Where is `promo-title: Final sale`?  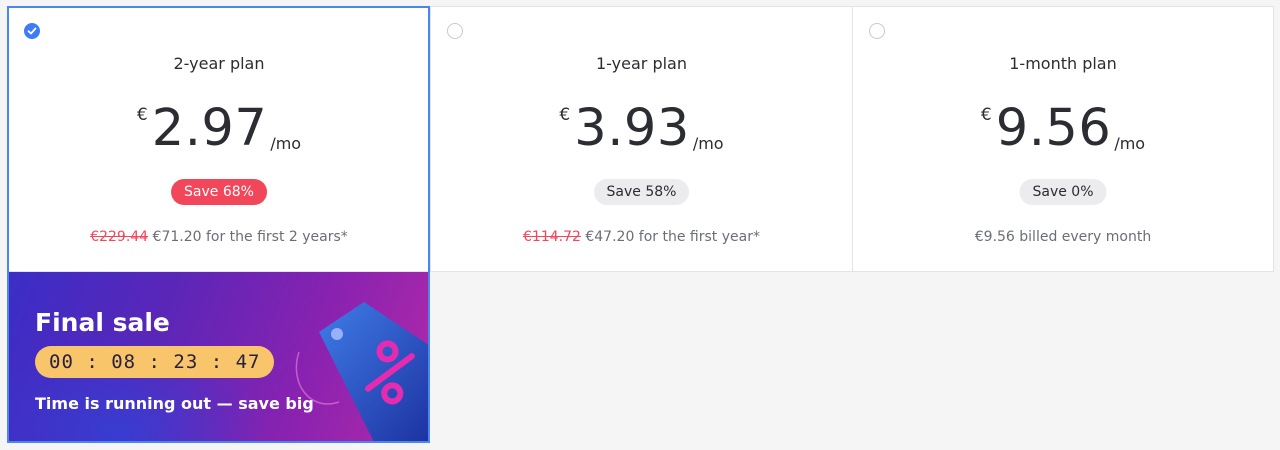
promo-title: Final sale is located at coordinates (102, 322).